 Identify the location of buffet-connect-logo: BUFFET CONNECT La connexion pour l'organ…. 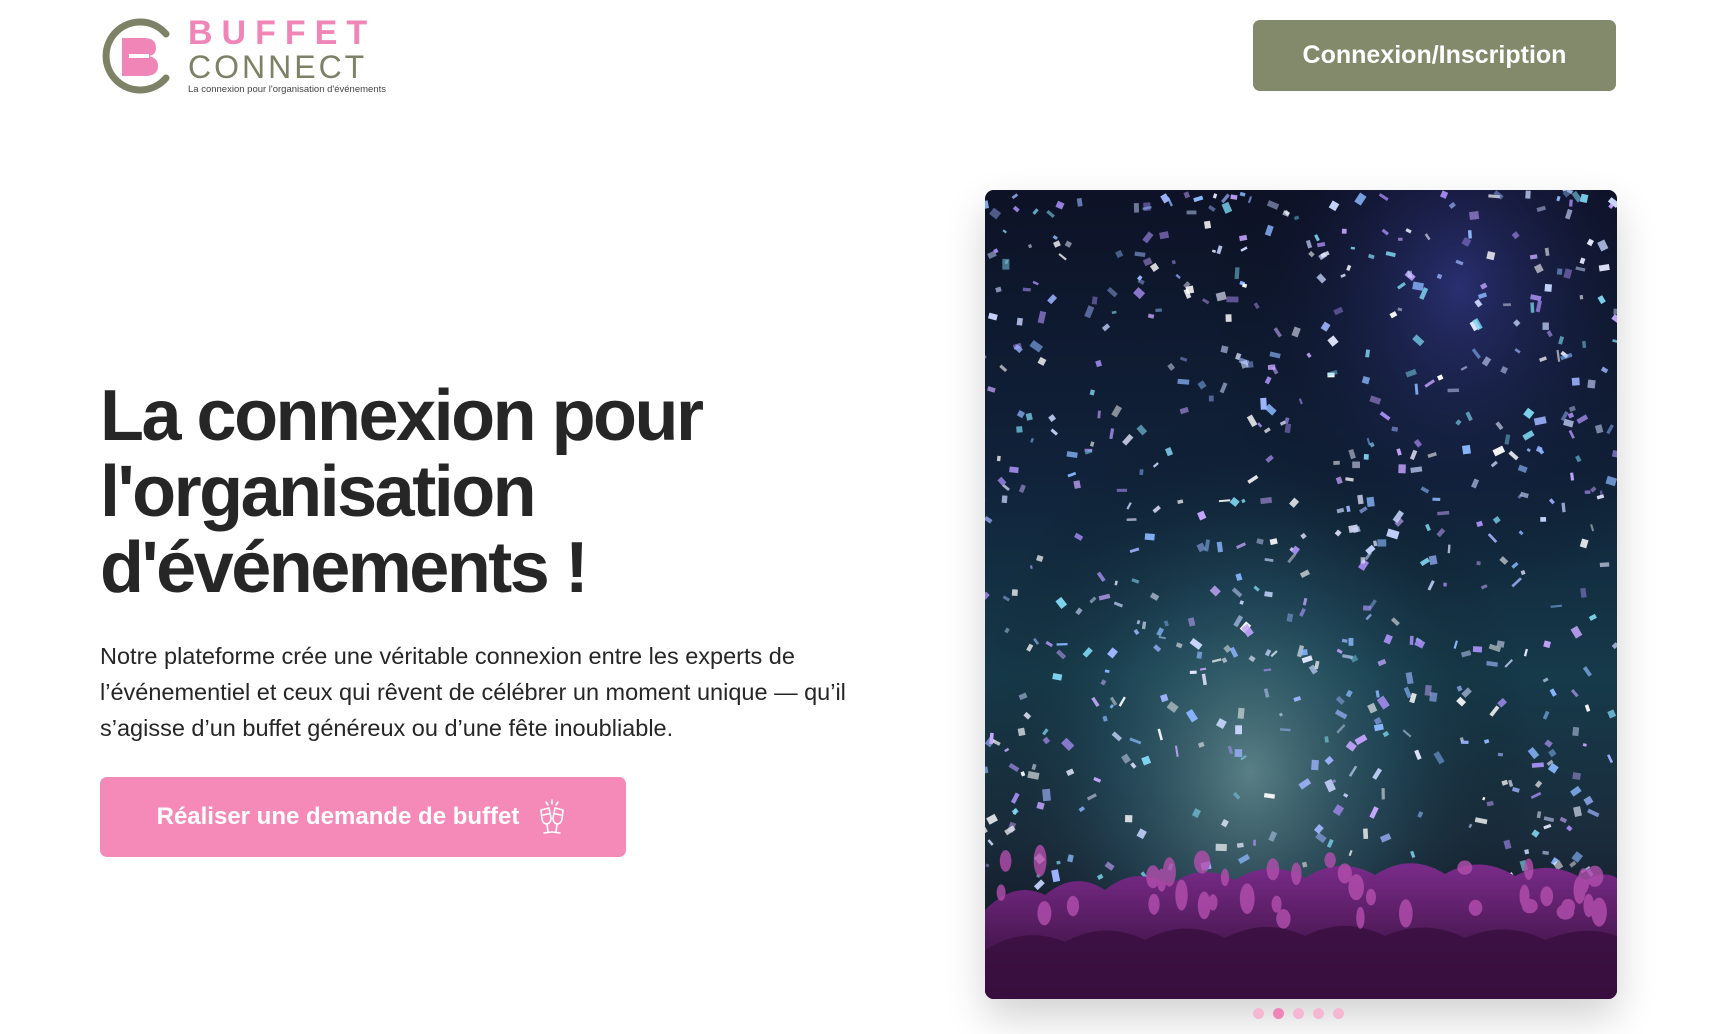
(245, 56).